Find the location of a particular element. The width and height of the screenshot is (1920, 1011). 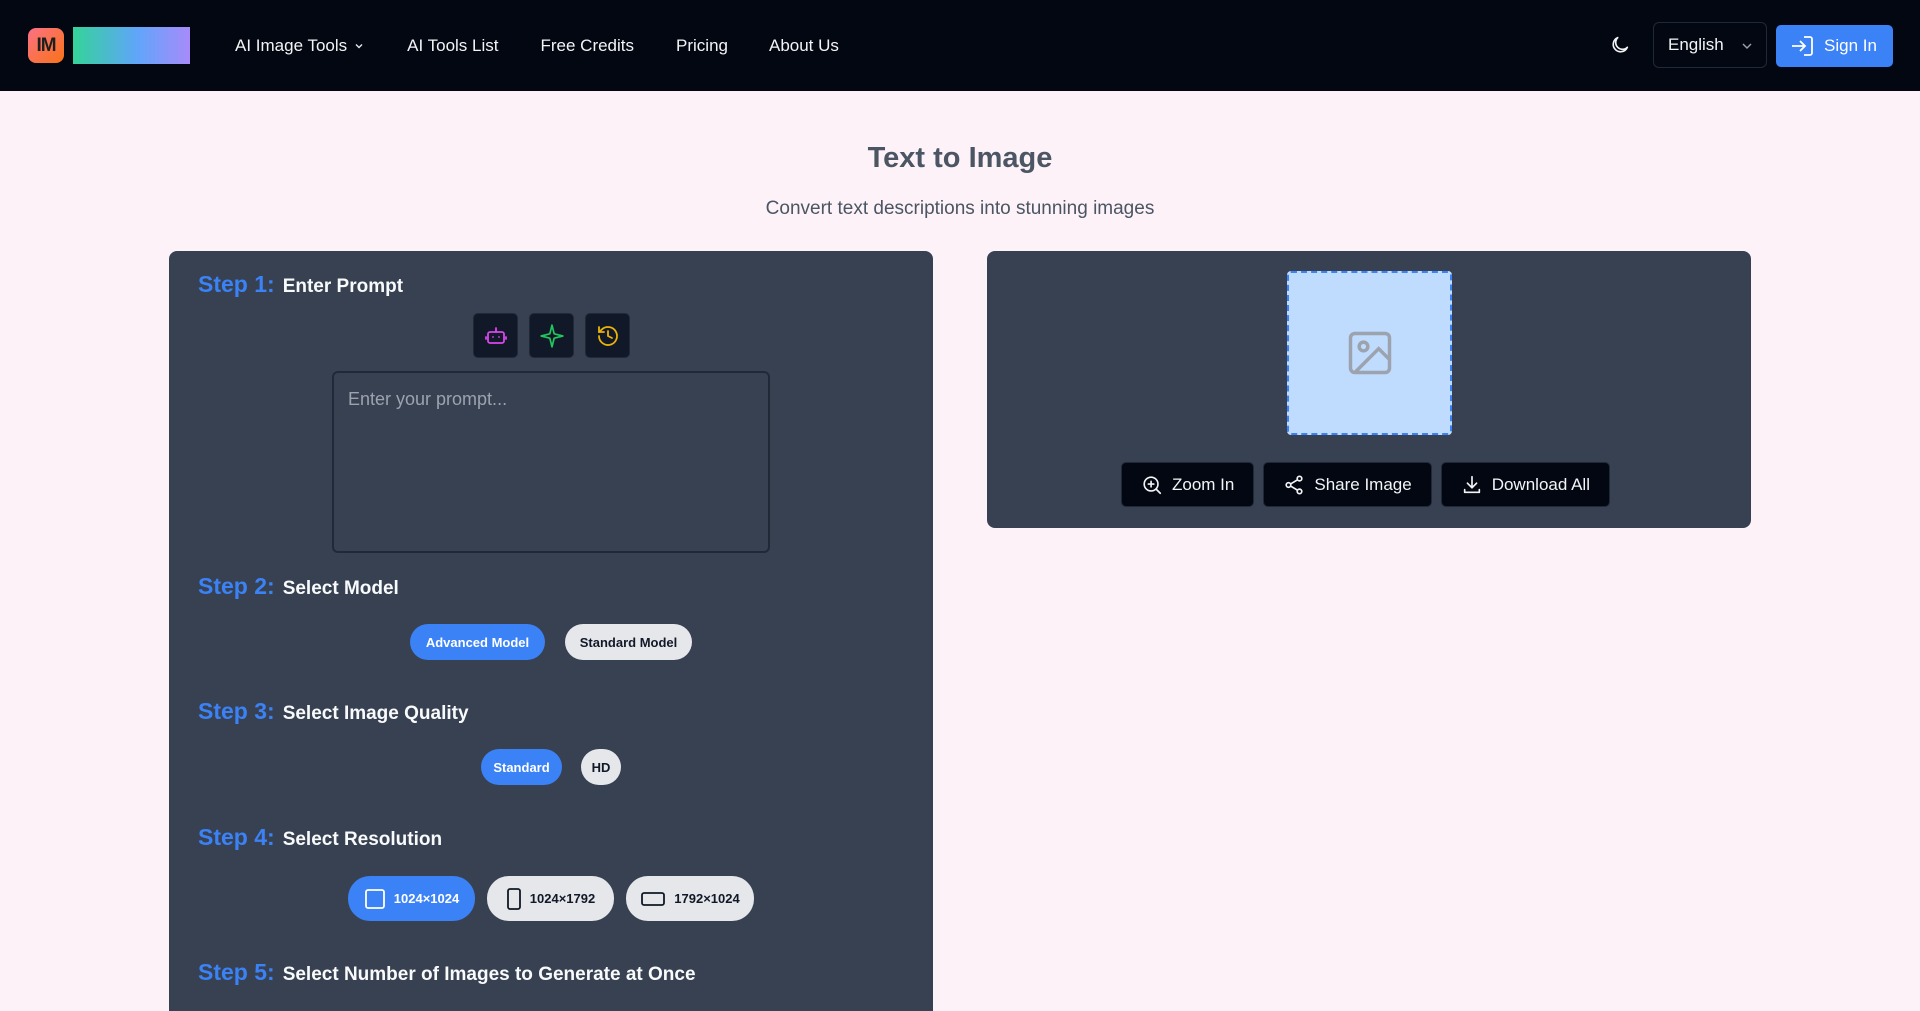

login-icon is located at coordinates (1802, 46).